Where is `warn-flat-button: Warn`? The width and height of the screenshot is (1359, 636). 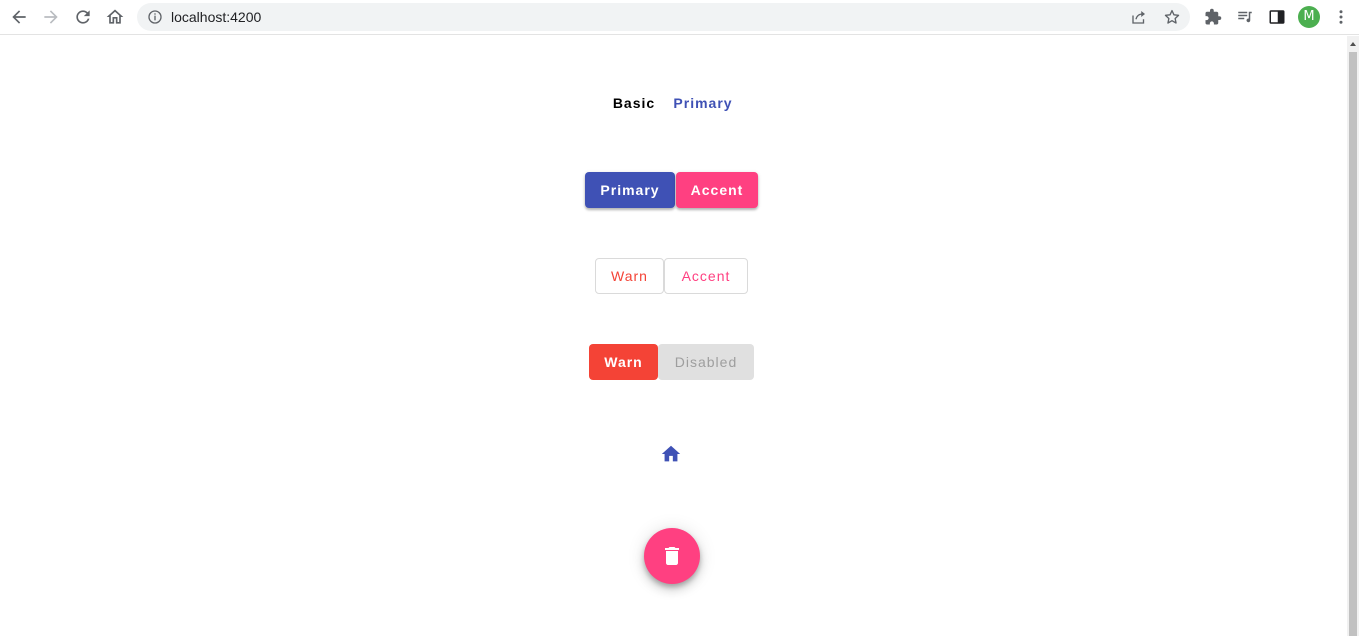
warn-flat-button: Warn is located at coordinates (623, 362).